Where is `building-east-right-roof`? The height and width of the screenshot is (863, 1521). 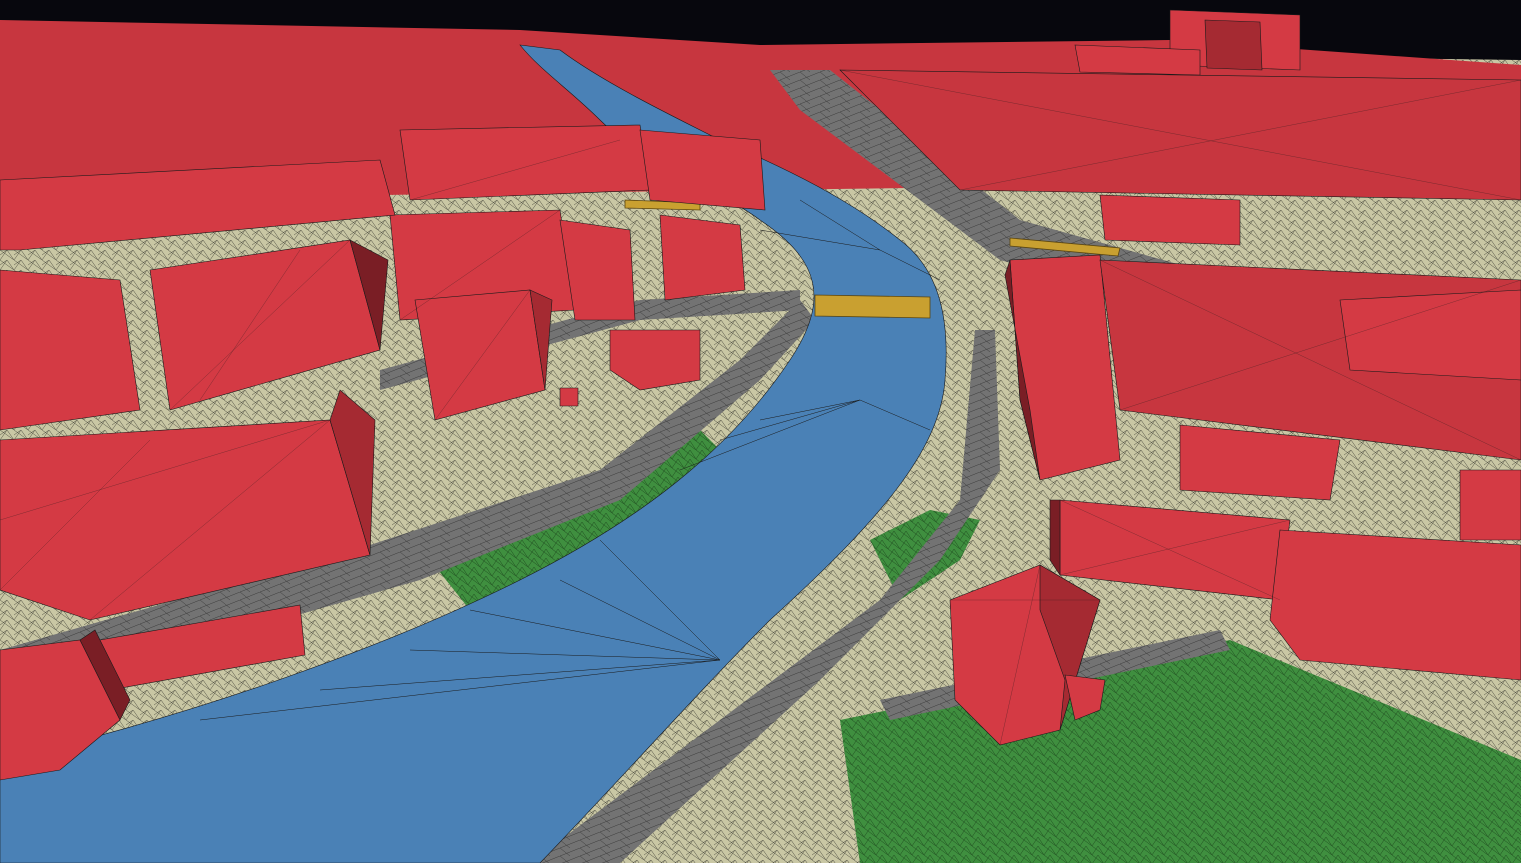
building-east-right-roof is located at coordinates (1395, 605).